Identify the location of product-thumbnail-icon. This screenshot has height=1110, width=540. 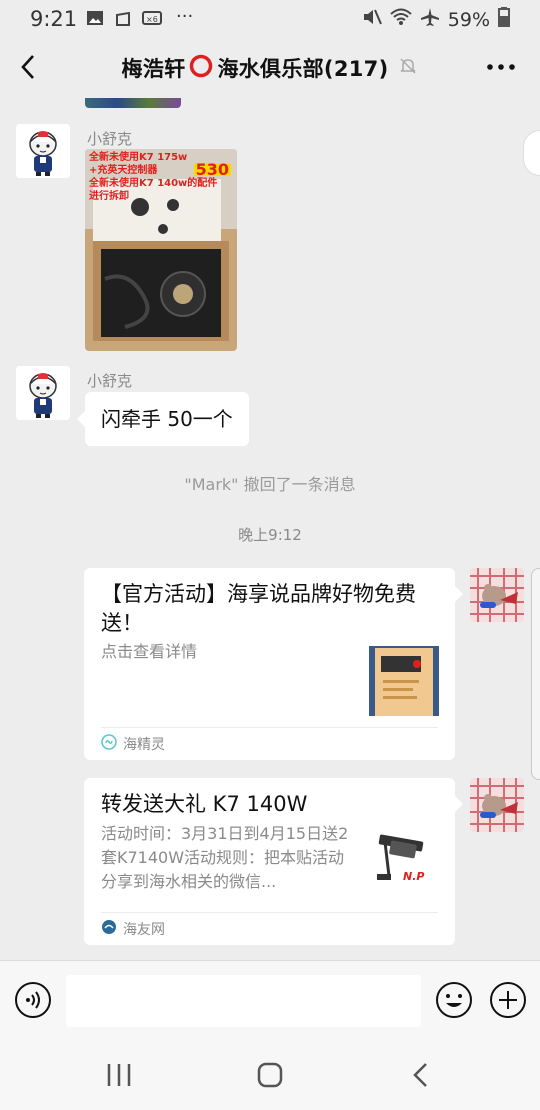
(404, 681).